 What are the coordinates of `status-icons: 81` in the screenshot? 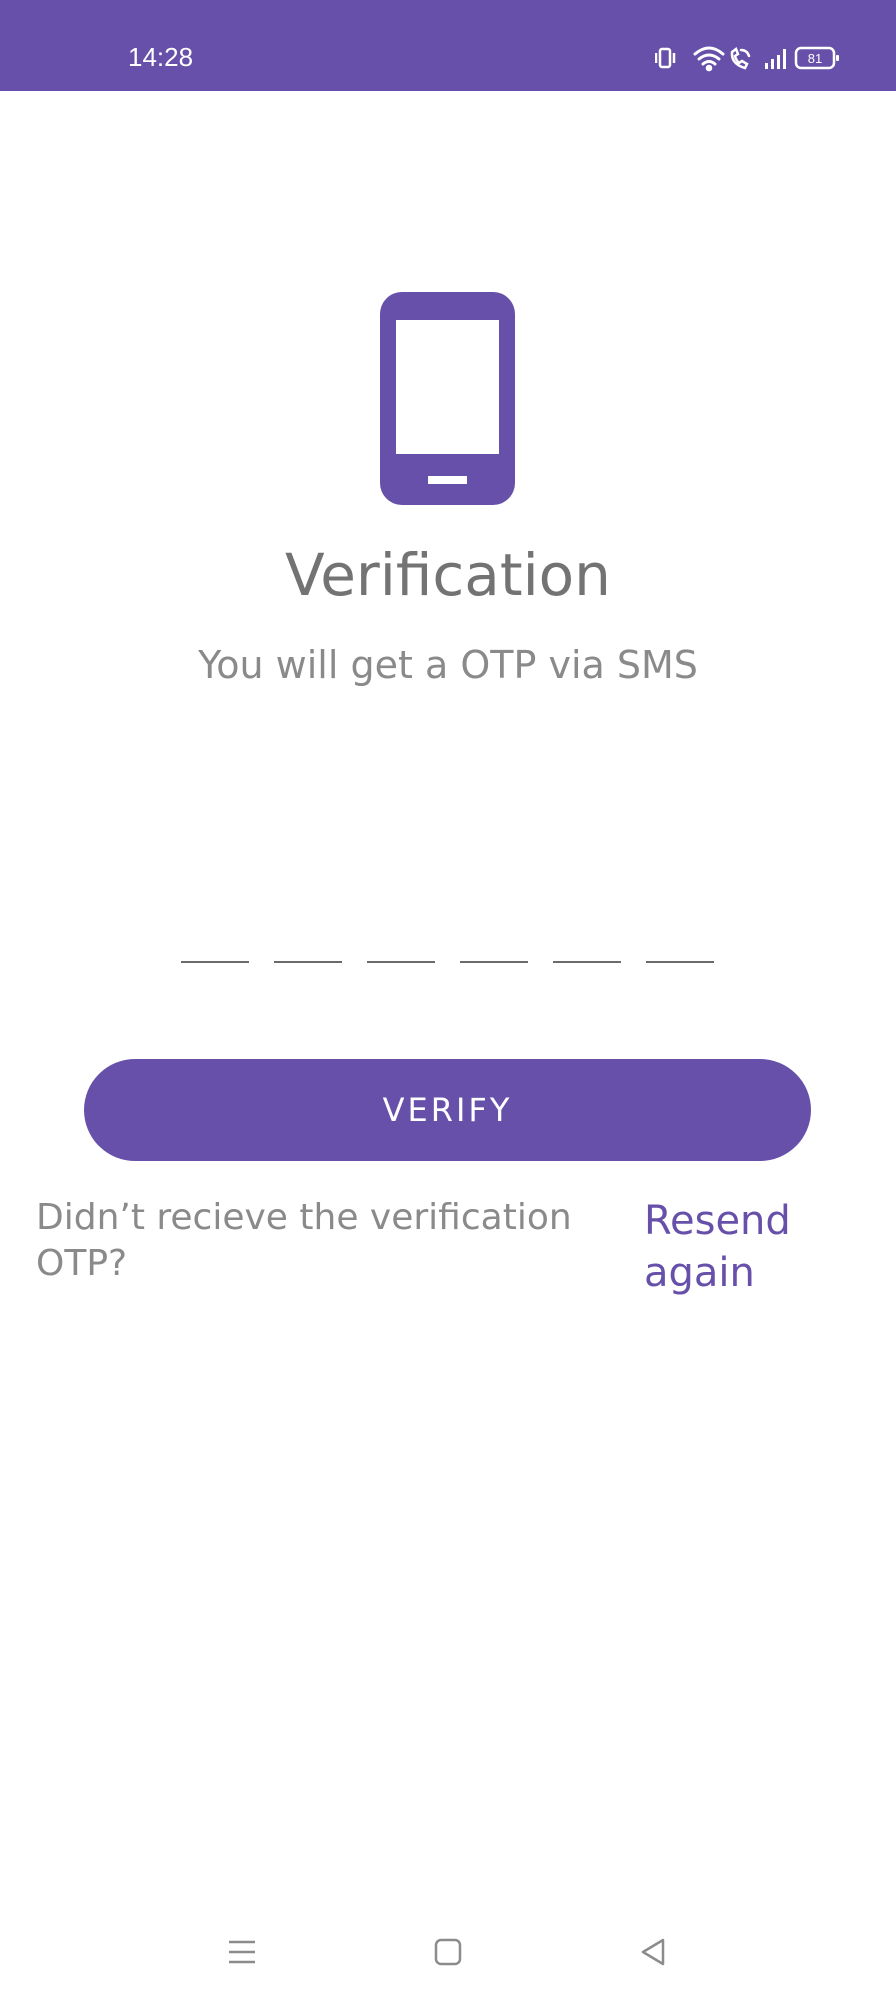 It's located at (747, 59).